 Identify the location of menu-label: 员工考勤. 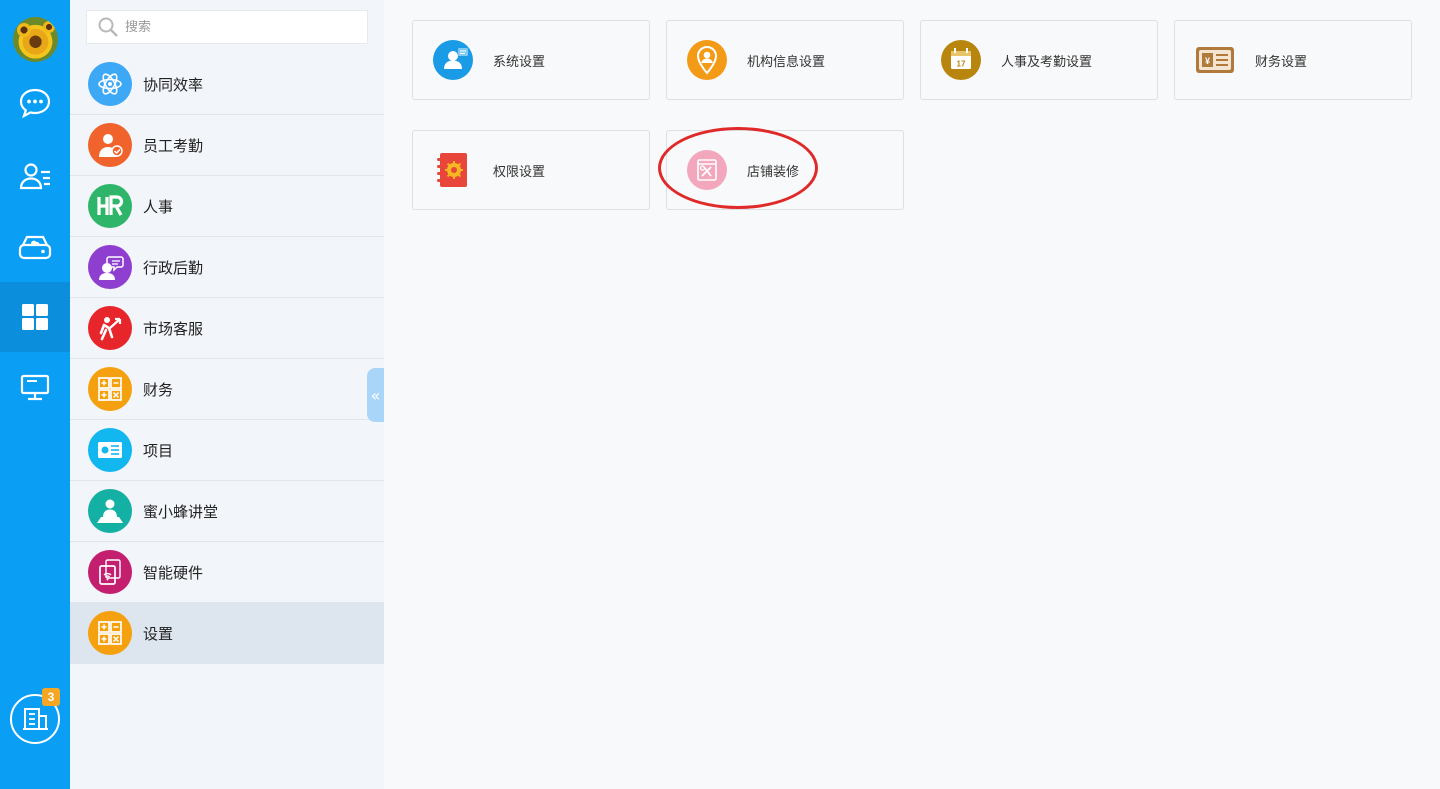
(173, 145).